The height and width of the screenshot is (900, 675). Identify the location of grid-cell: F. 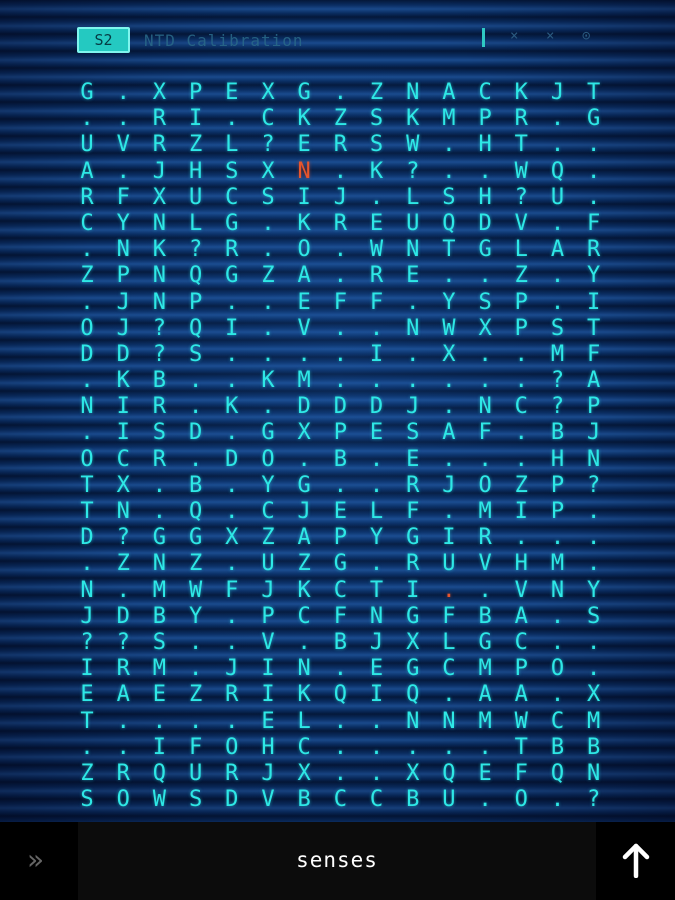
(594, 355).